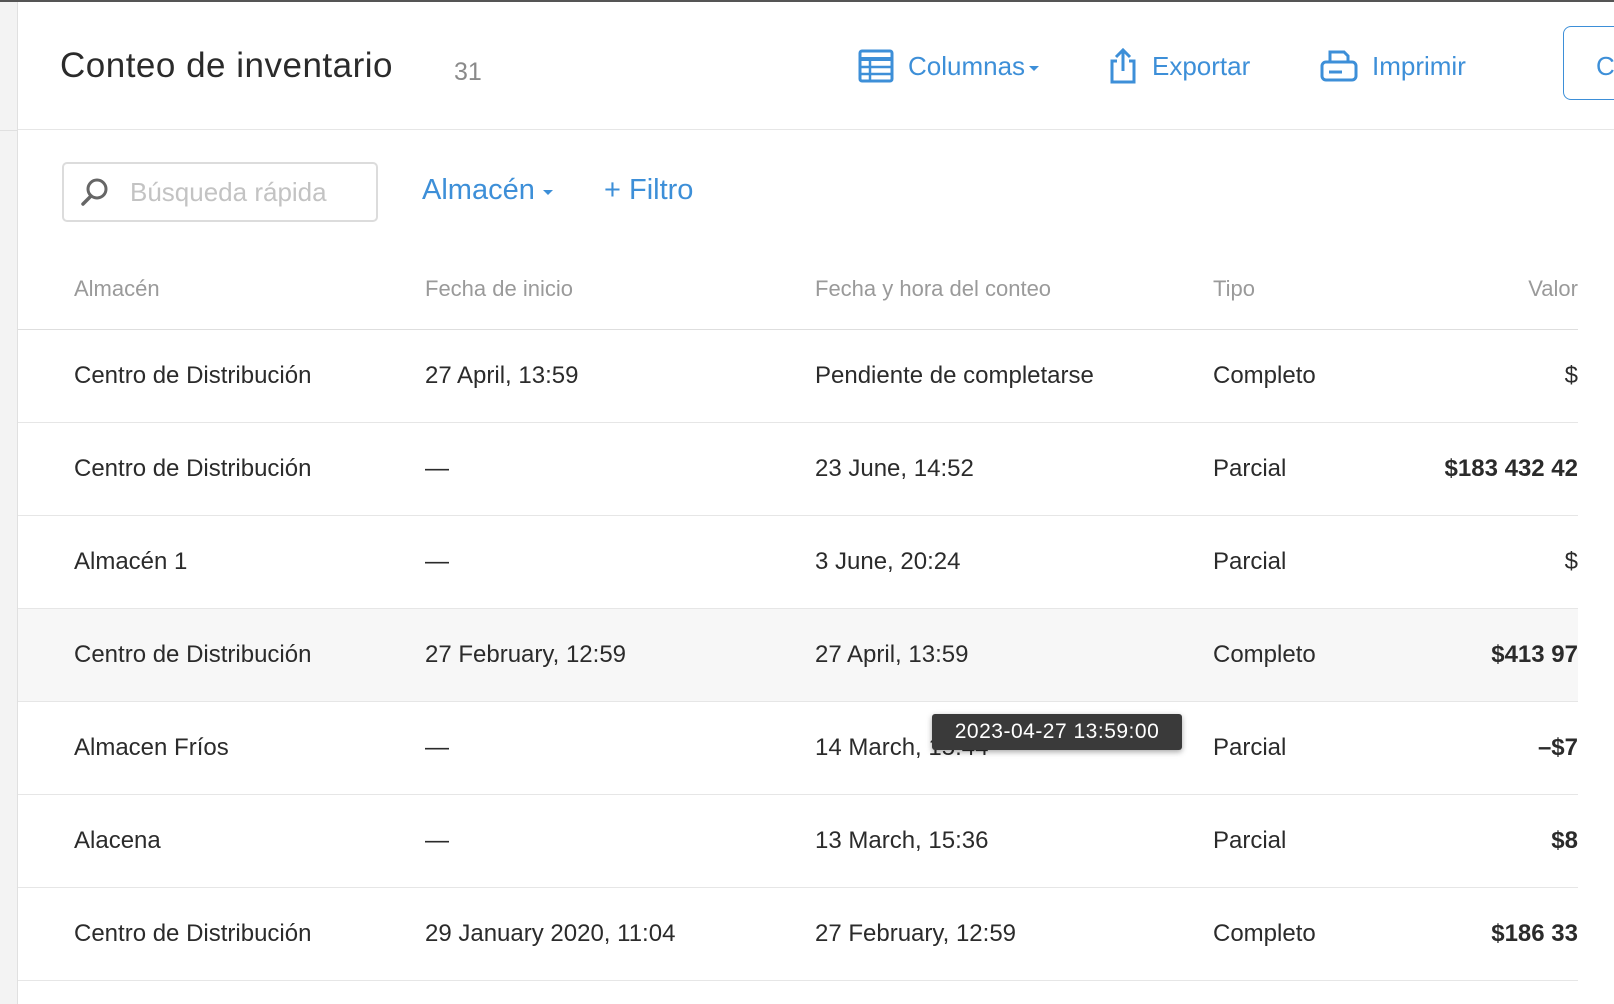 The height and width of the screenshot is (1004, 1614). I want to click on filter-toolbar: Almacén + Filtro, so click(816, 190).